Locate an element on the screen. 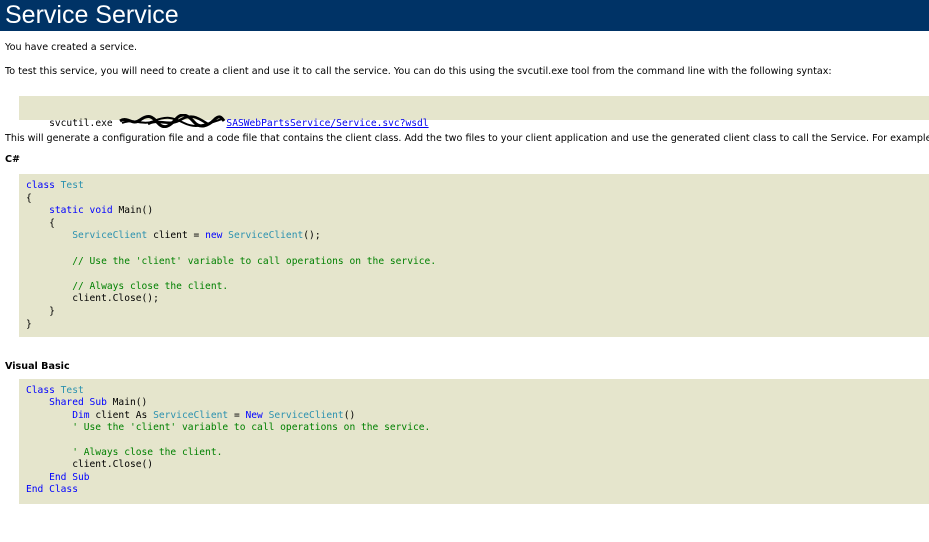  code-token: static is located at coordinates (58, 211).